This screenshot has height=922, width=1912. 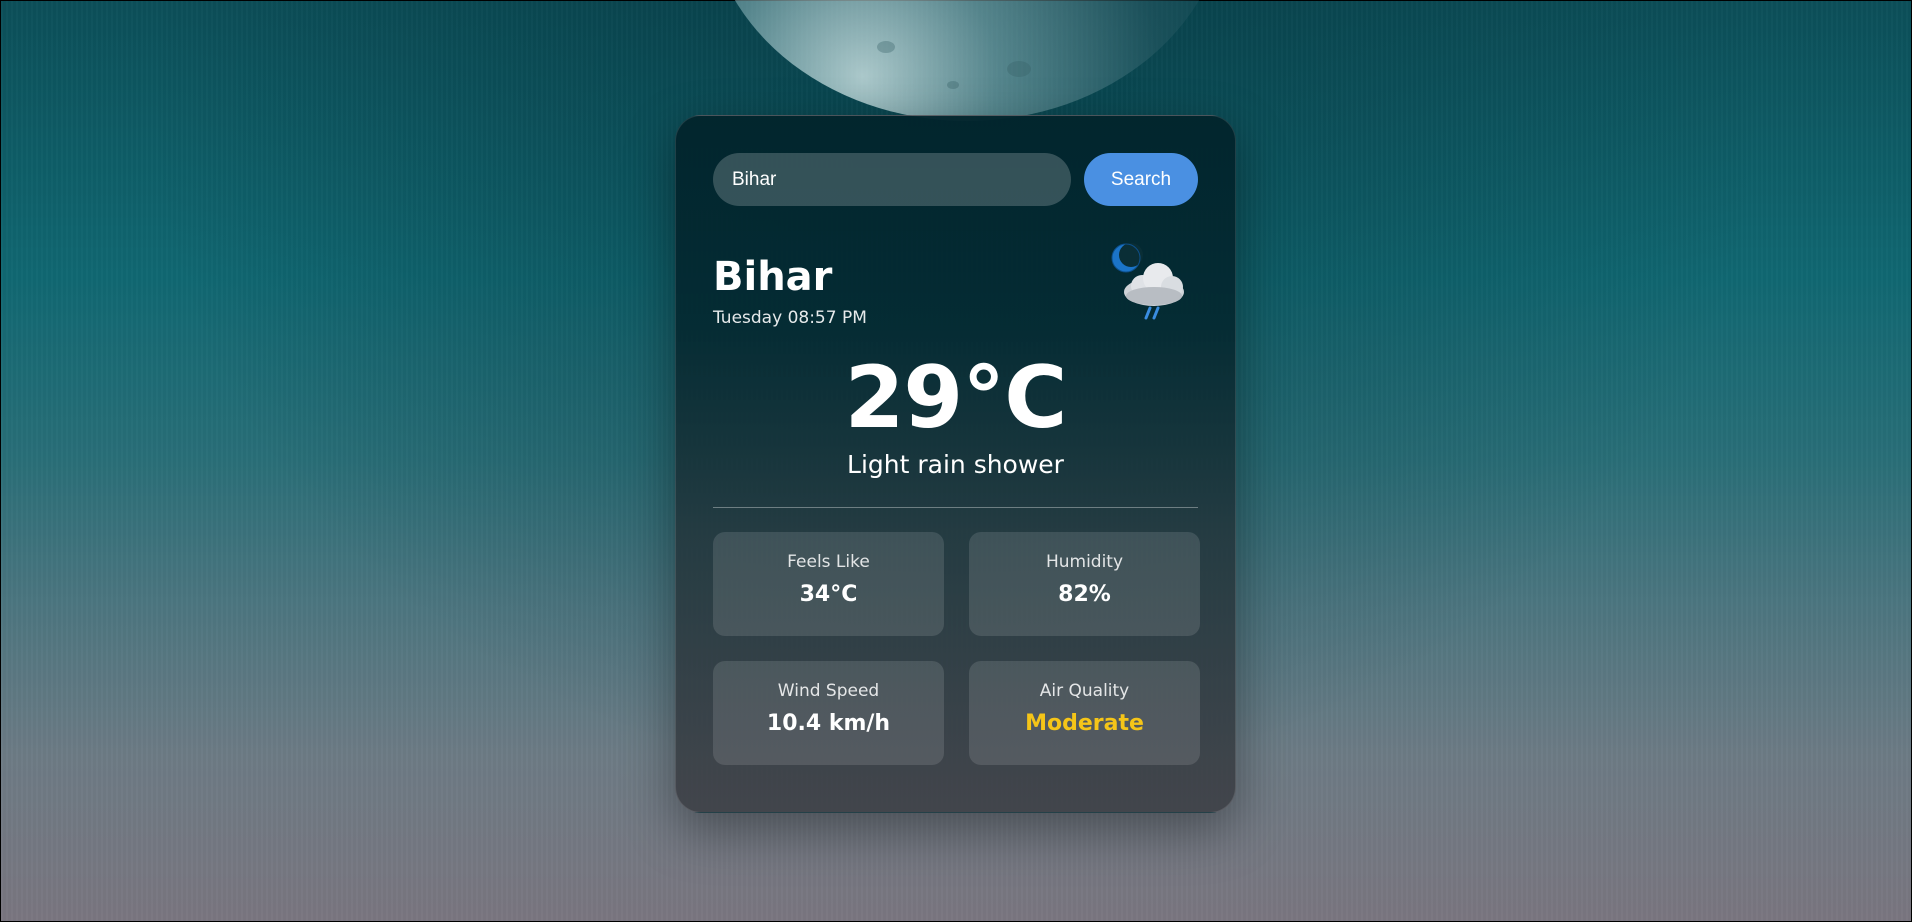 What do you see at coordinates (1084, 562) in the screenshot?
I see `tile-label: Humidity` at bounding box center [1084, 562].